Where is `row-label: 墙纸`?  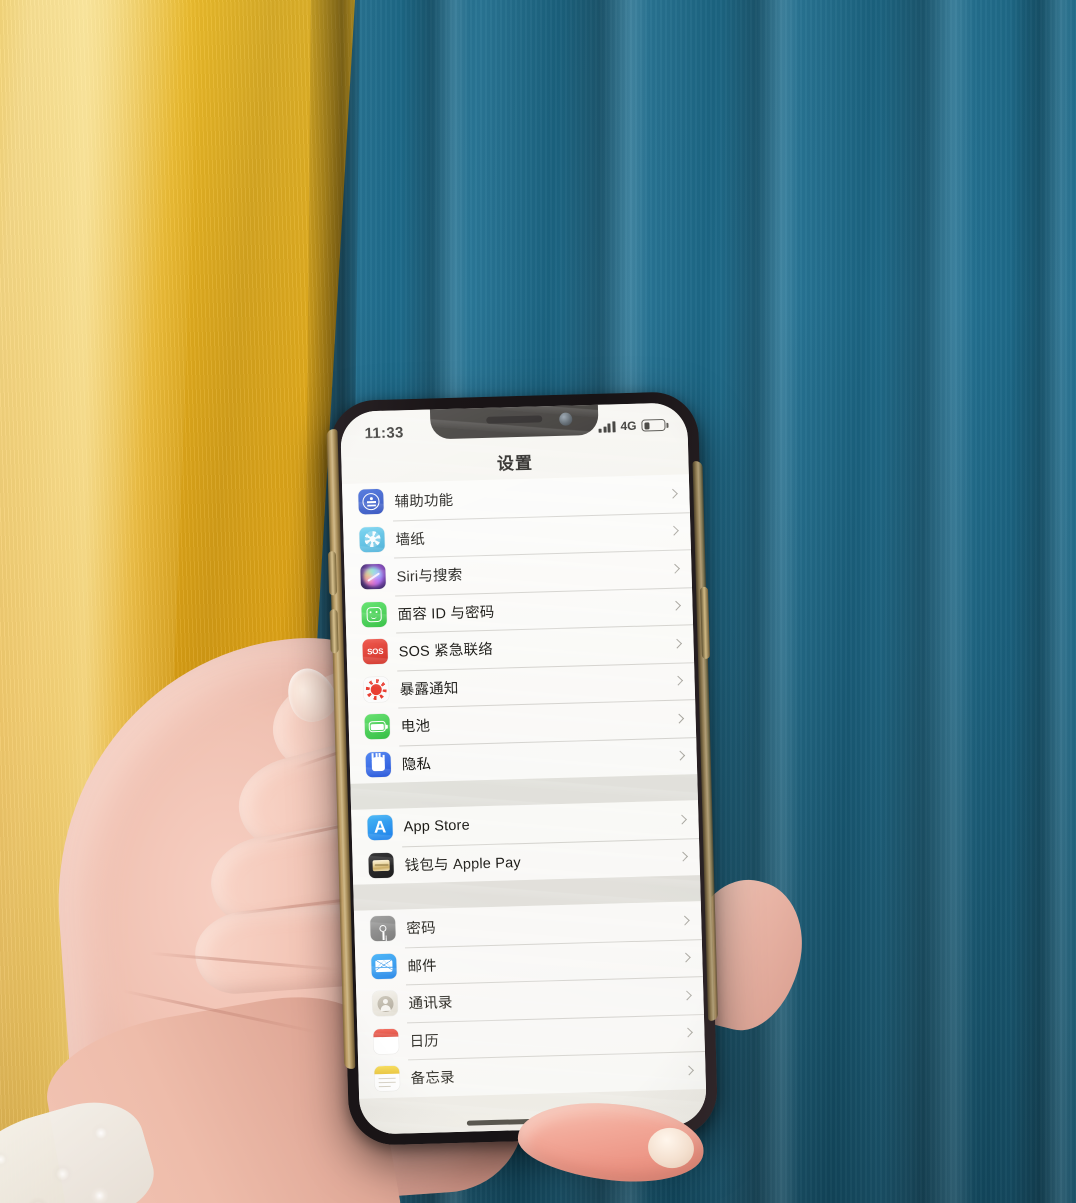
row-label: 墙纸 is located at coordinates (410, 540).